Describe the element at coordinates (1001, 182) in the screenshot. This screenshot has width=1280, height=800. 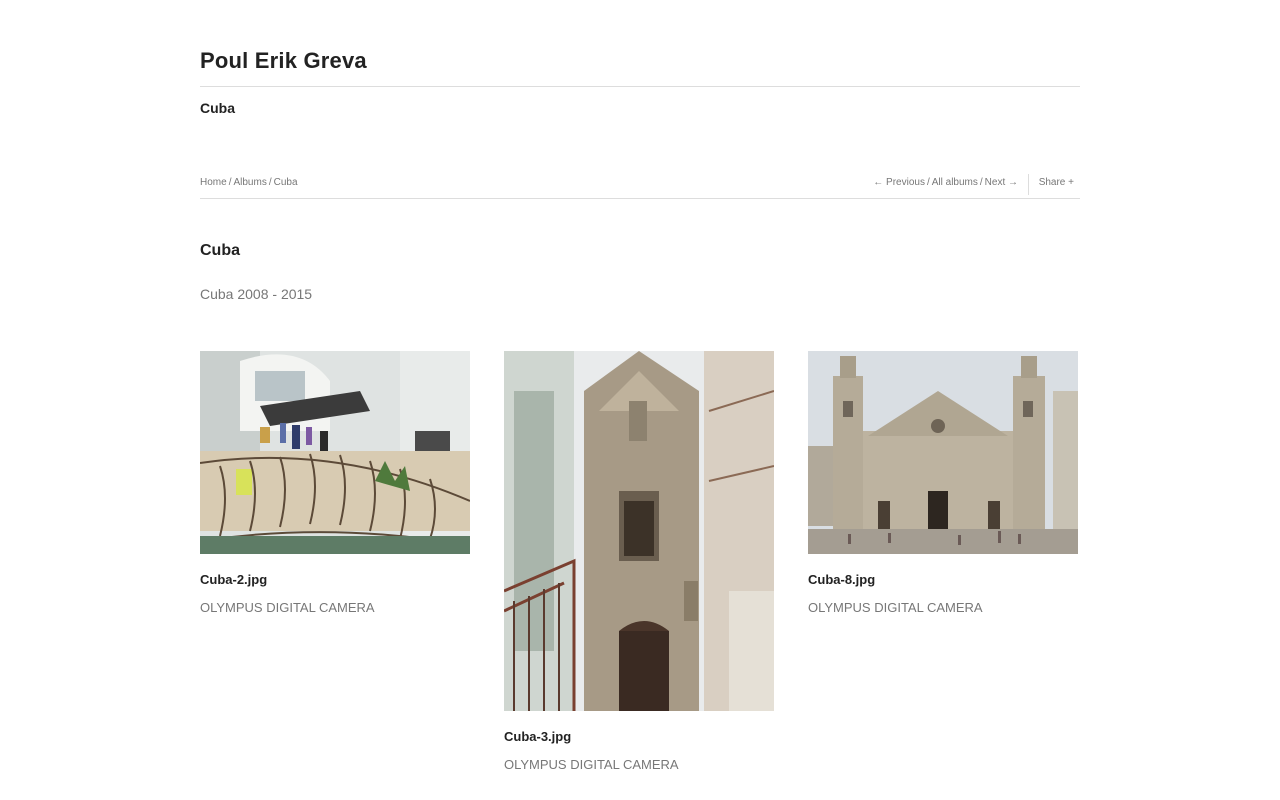
I see `next-album-link: Next →` at that location.